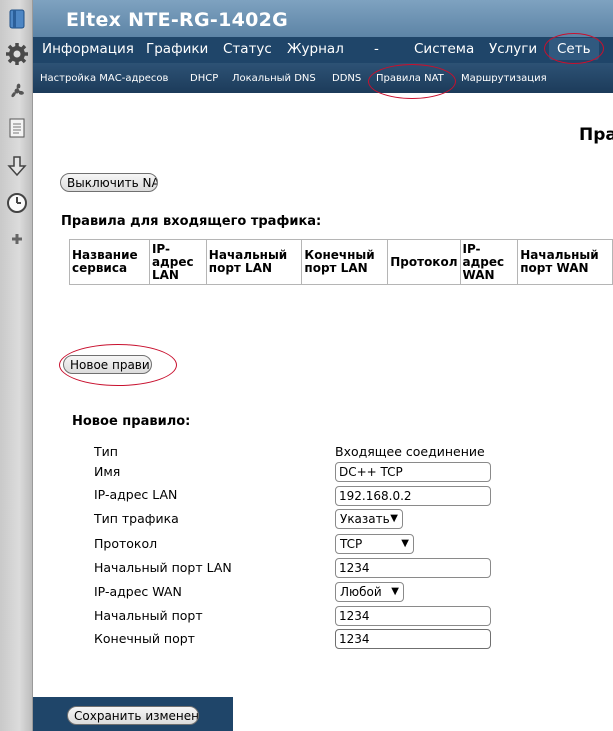 This screenshot has height=731, width=613. Describe the element at coordinates (104, 78) in the screenshot. I see `sub-nav-item-mac: Настройка МАС-адресов` at that location.